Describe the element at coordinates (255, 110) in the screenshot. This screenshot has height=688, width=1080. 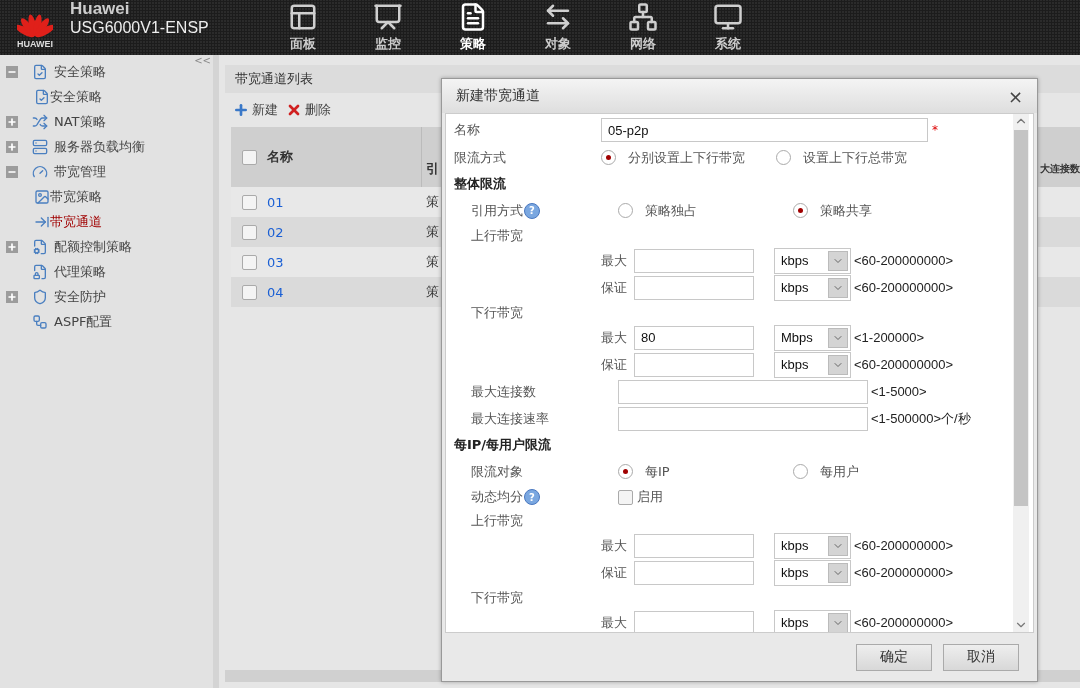
I see `new-button: 新建` at that location.